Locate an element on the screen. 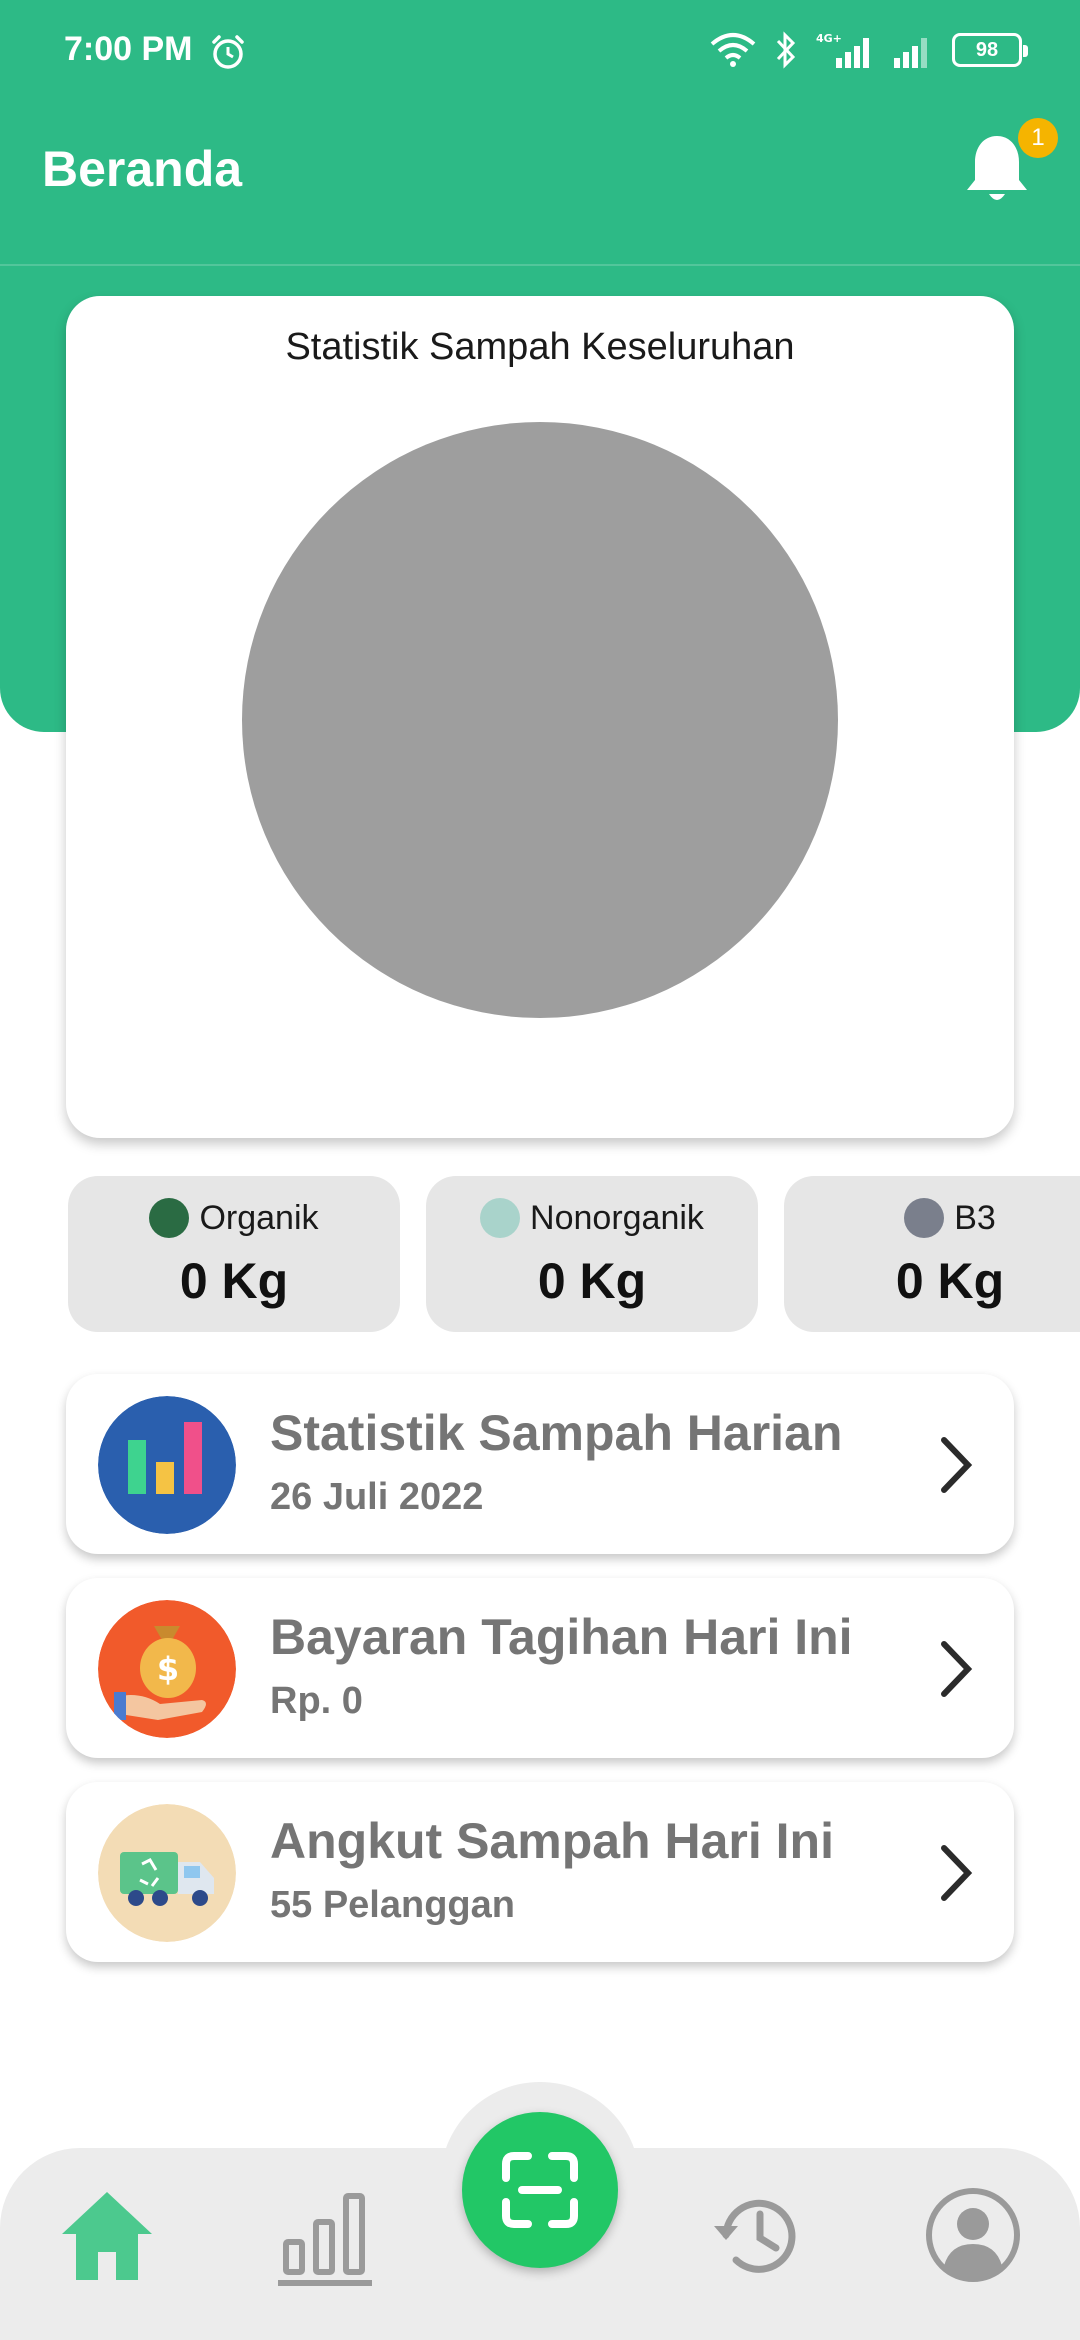 This screenshot has width=1080, height=2340. svg-text: 4G+ is located at coordinates (829, 38).